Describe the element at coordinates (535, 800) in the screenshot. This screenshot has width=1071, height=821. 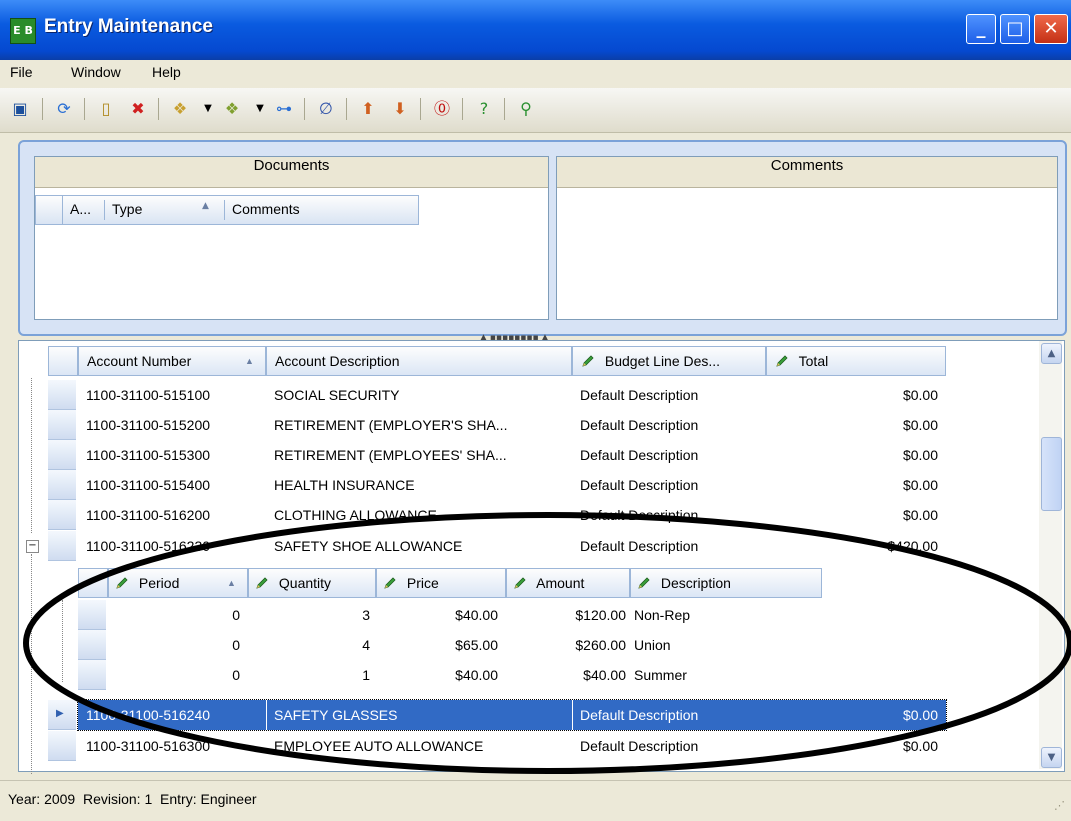
I see `status-bar: Year: 2009 Revision: 1 Entry: Engineer ⋰` at that location.